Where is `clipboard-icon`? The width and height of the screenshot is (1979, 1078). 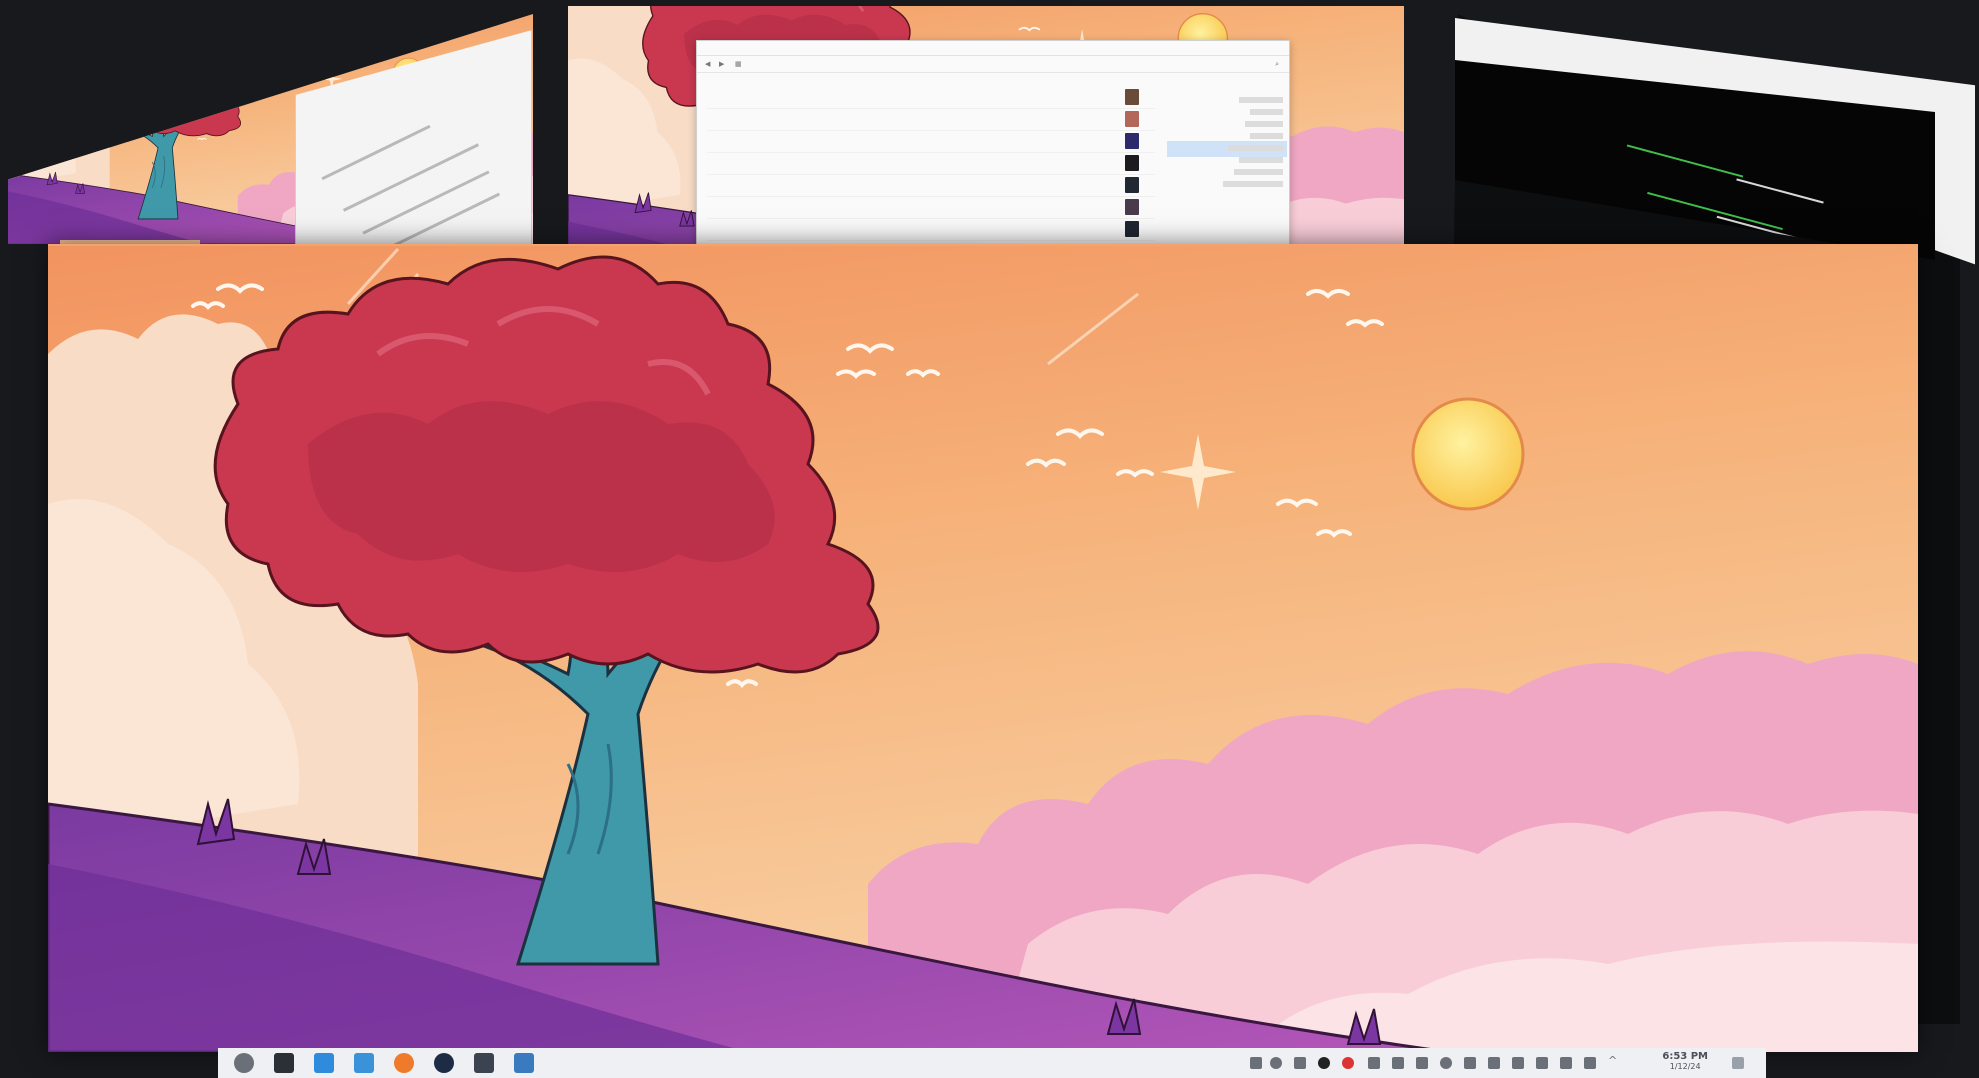
clipboard-icon is located at coordinates (1470, 1063).